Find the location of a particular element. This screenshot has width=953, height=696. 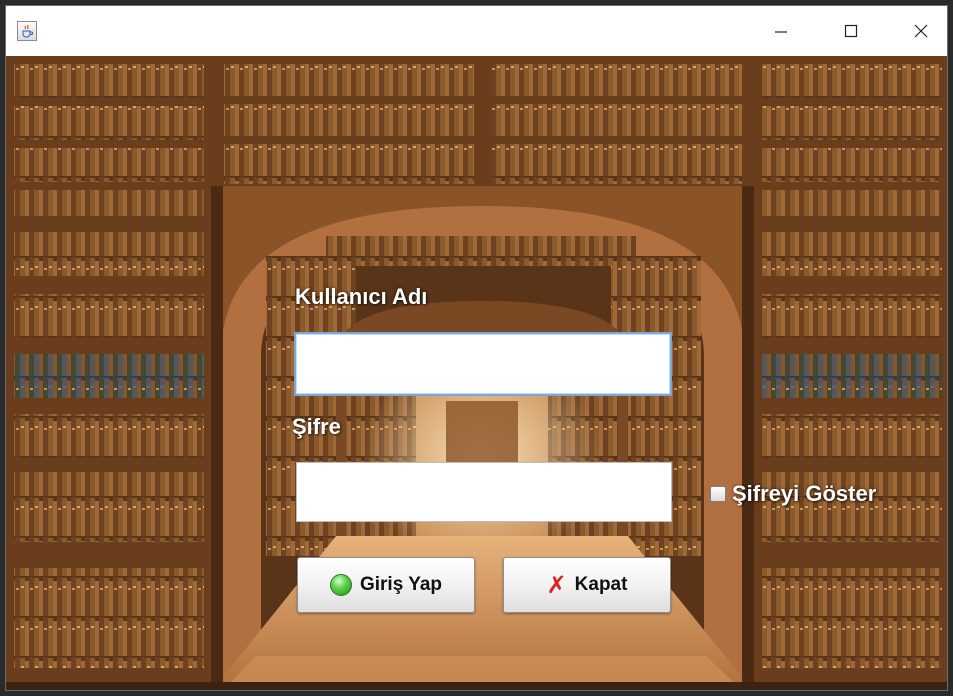

red-x-icon: ✗ is located at coordinates (556, 585).